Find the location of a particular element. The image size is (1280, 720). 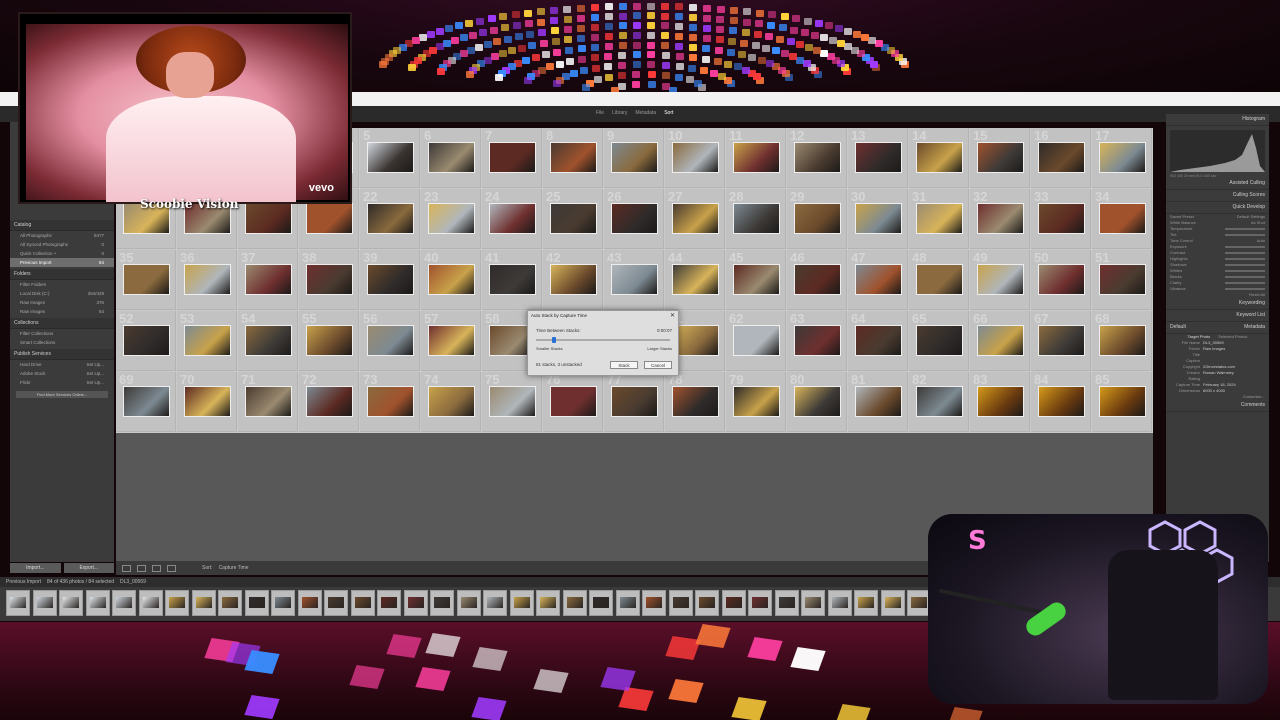

metadata-header: Default Metadata is located at coordinates (1217, 328).